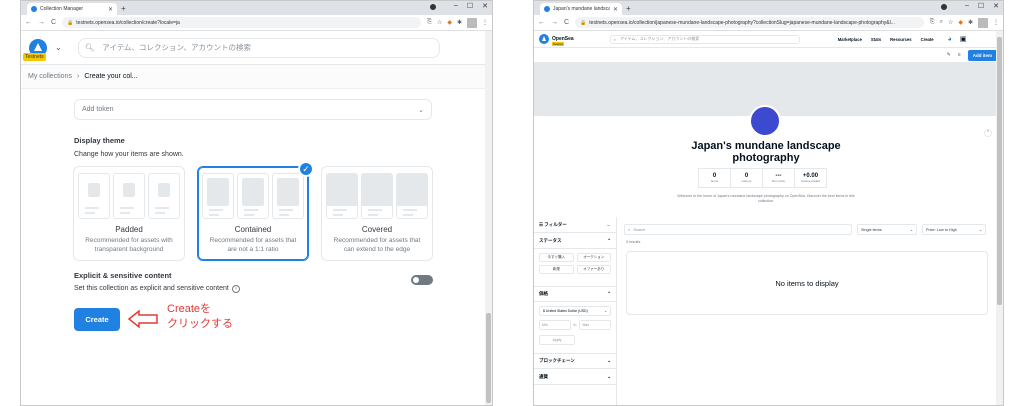 The width and height of the screenshot is (1024, 406). Describe the element at coordinates (50, 76) in the screenshot. I see `breadcrumb-parent: My collections` at that location.